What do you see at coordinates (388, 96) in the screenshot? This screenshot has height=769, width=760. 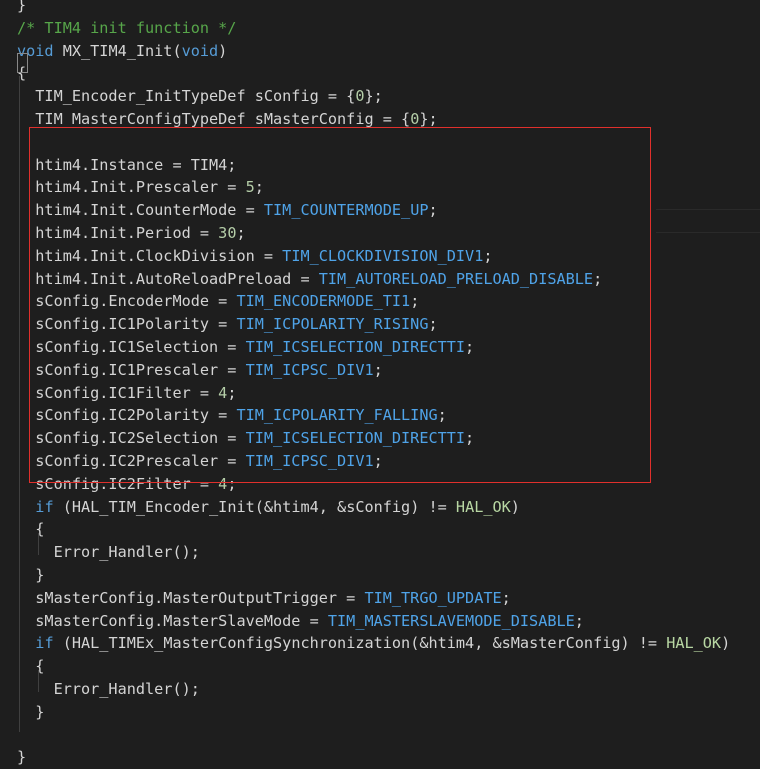 I see `code-line: TIM_Encoder_InitTypeDef sConfig = {0};` at bounding box center [388, 96].